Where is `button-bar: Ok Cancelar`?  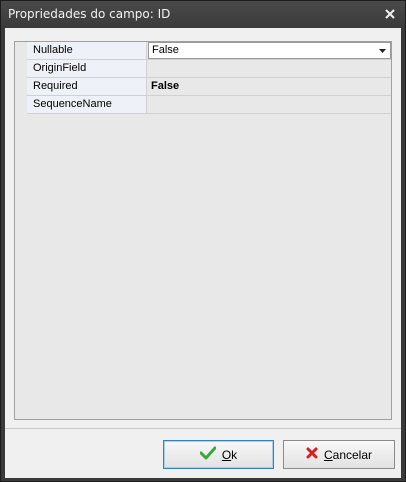 button-bar: Ok Cancelar is located at coordinates (203, 453).